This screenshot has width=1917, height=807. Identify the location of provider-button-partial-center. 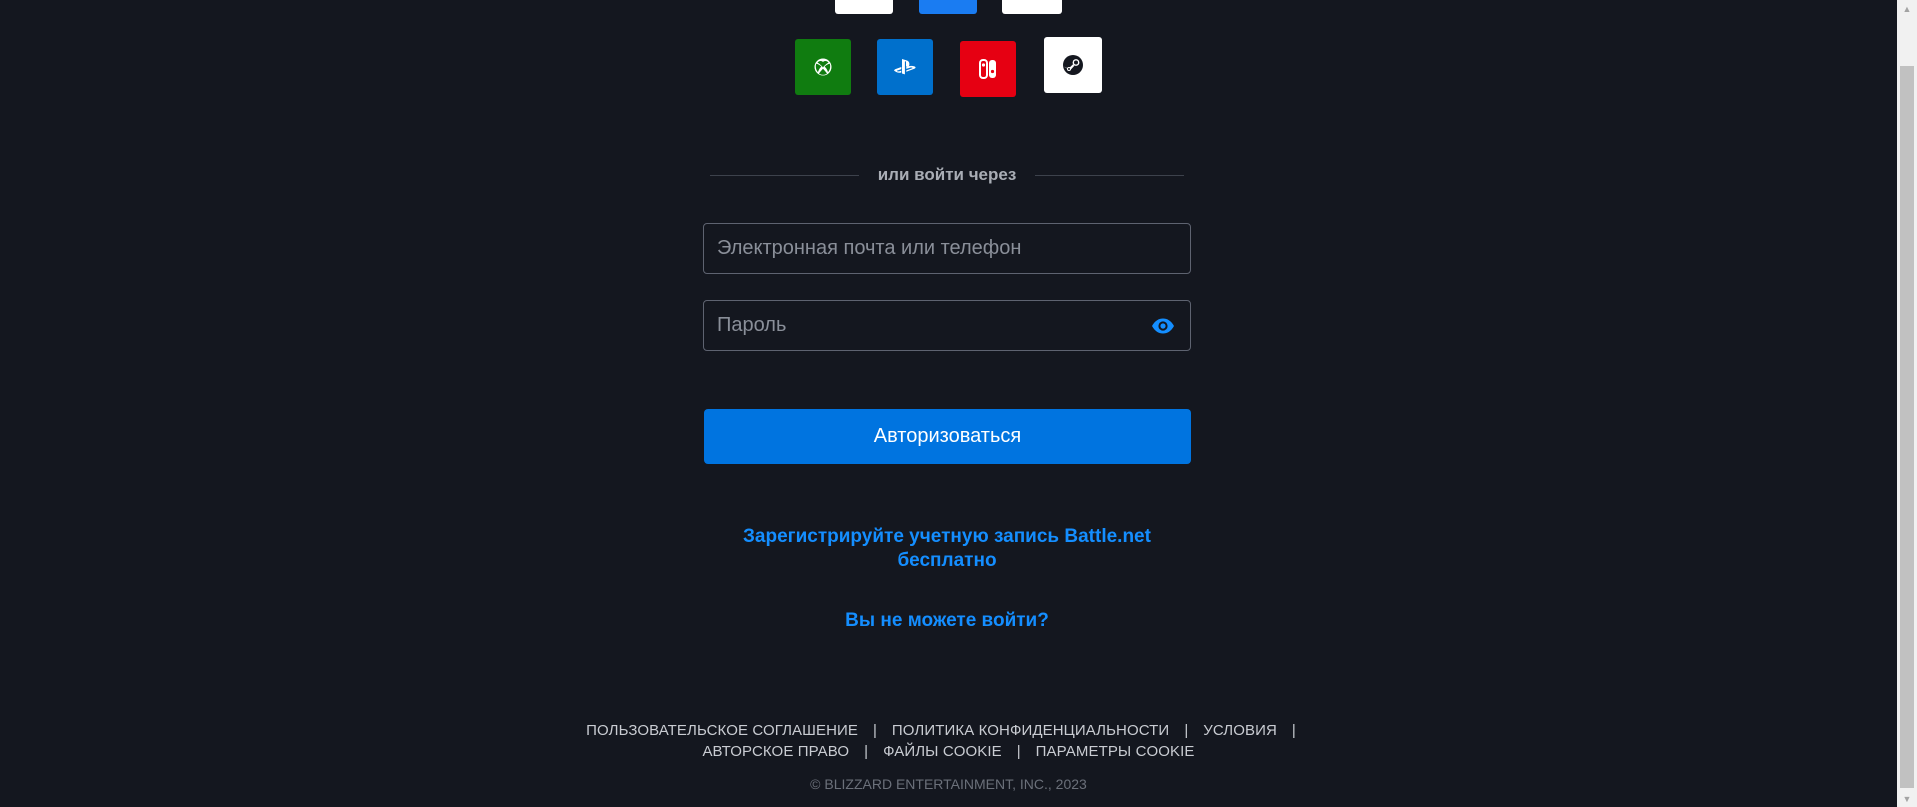
(948, 7).